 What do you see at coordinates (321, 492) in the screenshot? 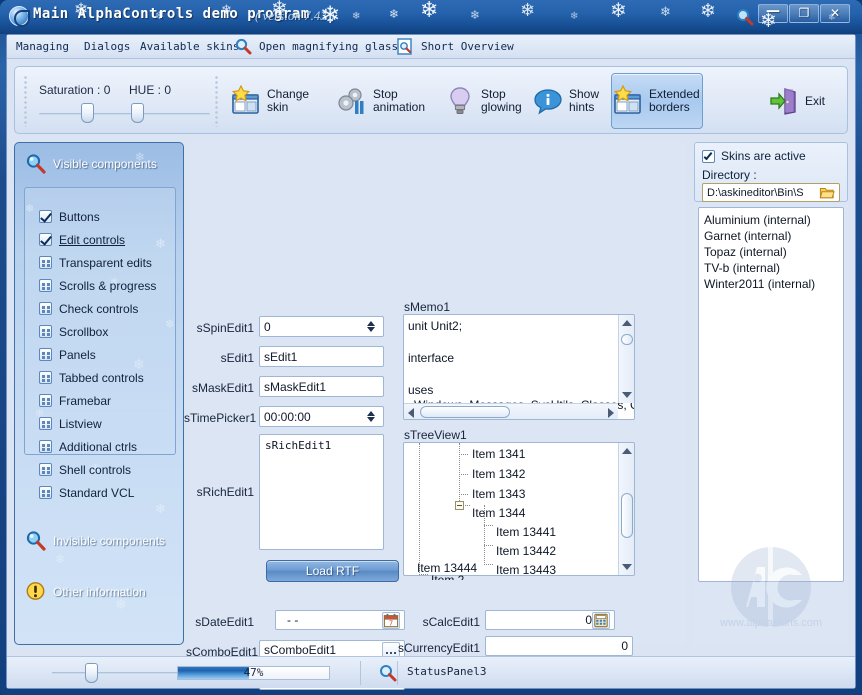
I see `srichedit1-field: sRichEdit1` at bounding box center [321, 492].